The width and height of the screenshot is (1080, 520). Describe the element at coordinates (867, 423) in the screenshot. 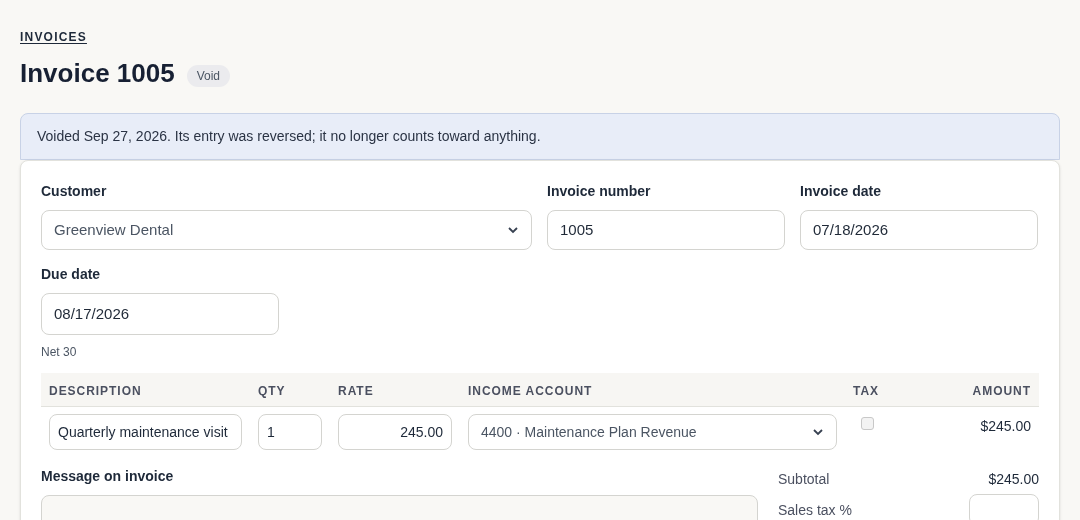

I see `tax-checkbox` at that location.